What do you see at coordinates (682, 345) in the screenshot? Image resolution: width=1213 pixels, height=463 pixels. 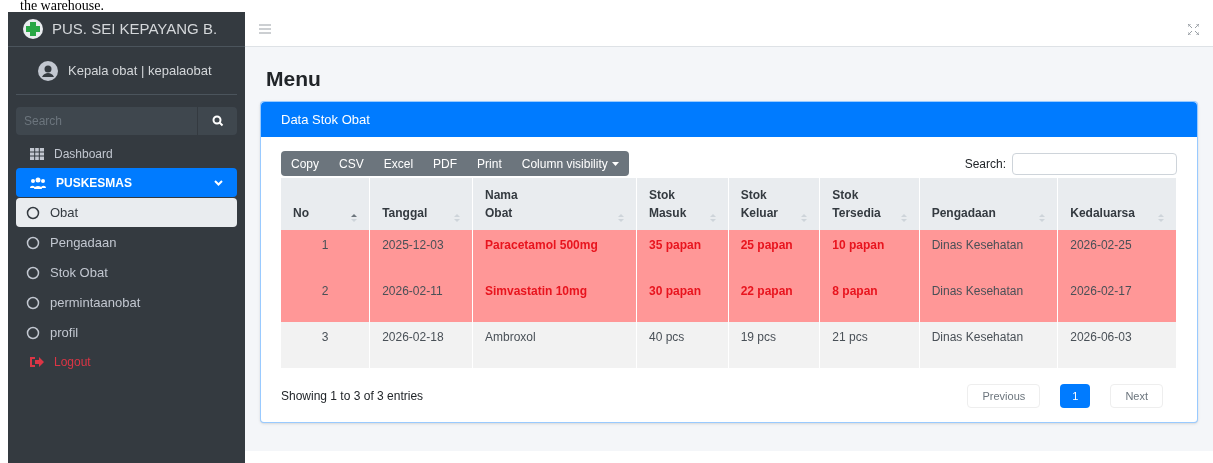 I see `table-cell: 40 pcs` at bounding box center [682, 345].